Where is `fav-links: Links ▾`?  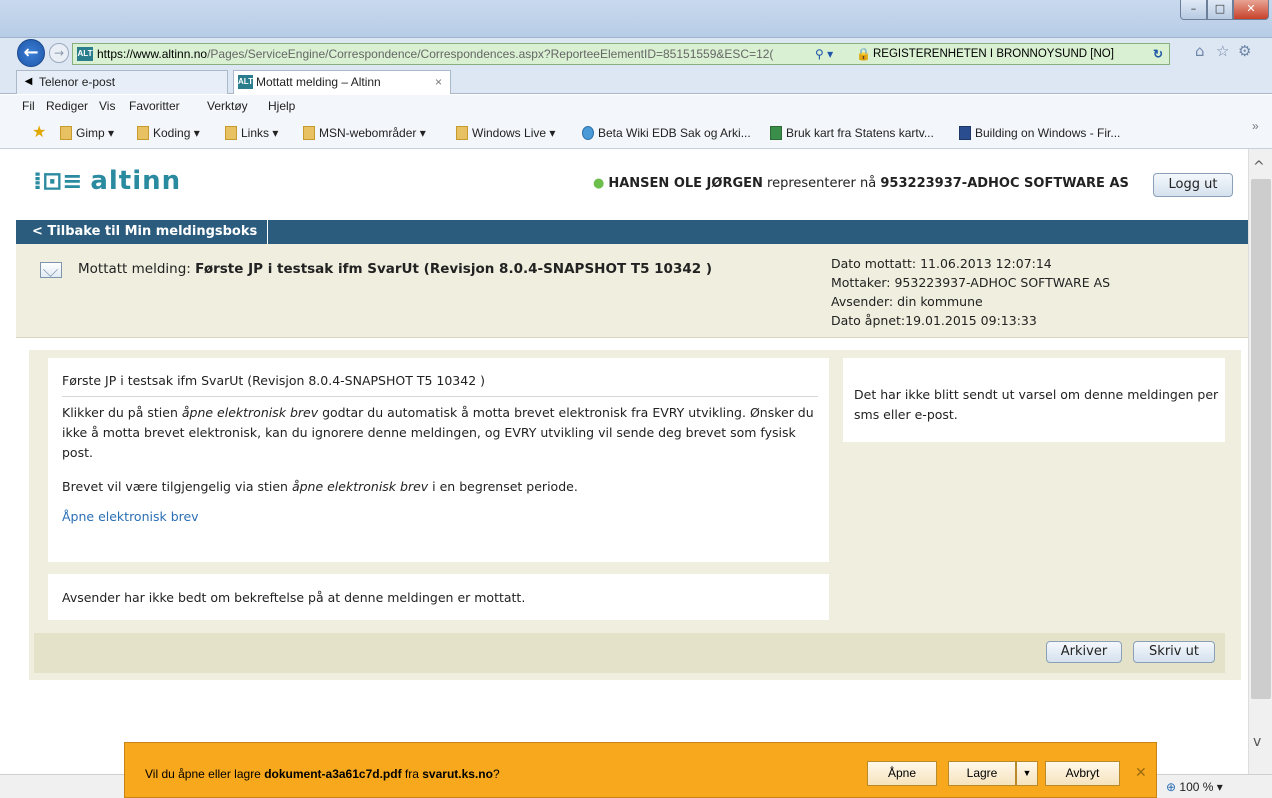
fav-links: Links ▾ is located at coordinates (251, 133).